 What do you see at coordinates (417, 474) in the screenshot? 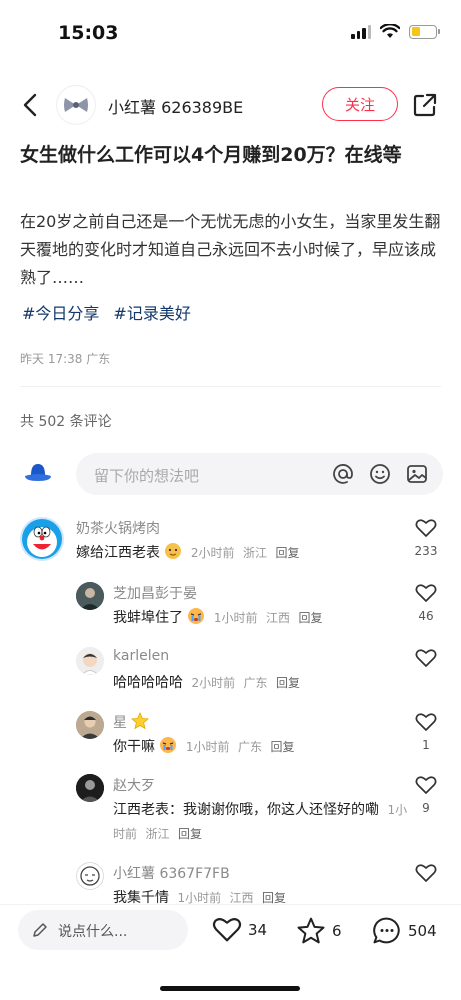
I see `image-icon` at bounding box center [417, 474].